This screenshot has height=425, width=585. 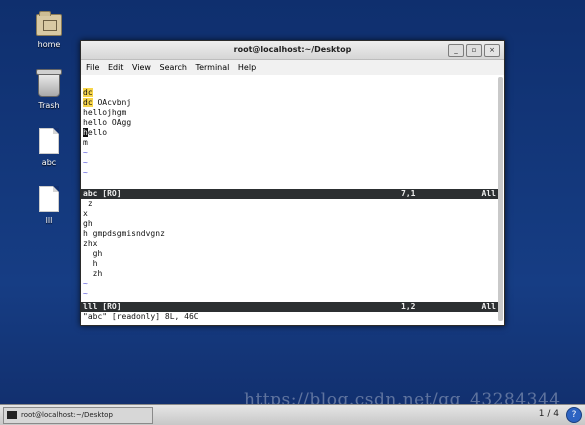 I want to click on home-label: home, so click(x=49, y=44).